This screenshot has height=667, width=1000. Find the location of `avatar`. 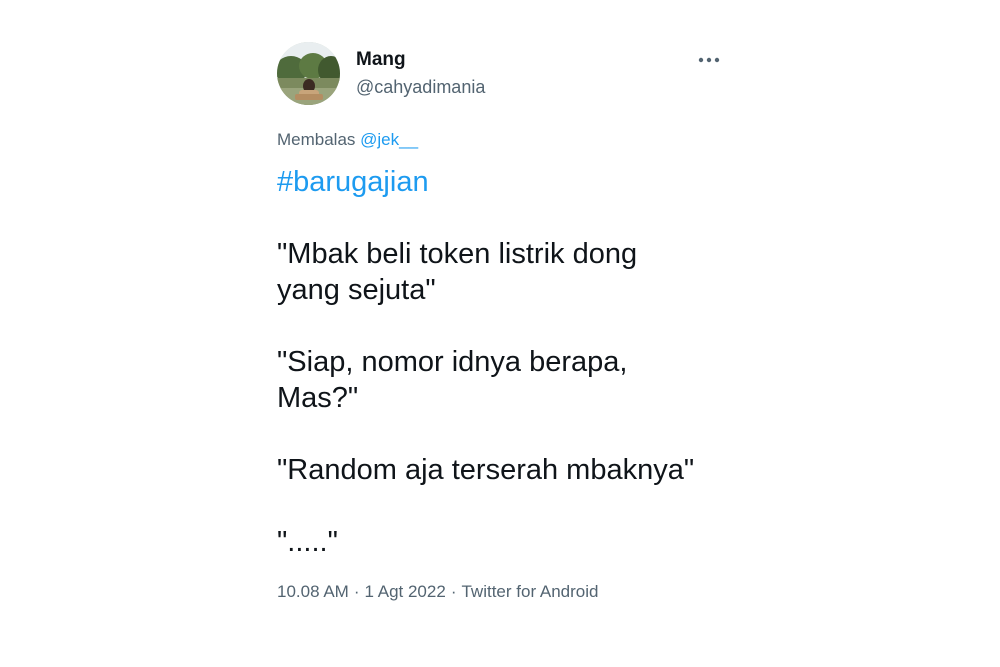

avatar is located at coordinates (308, 73).